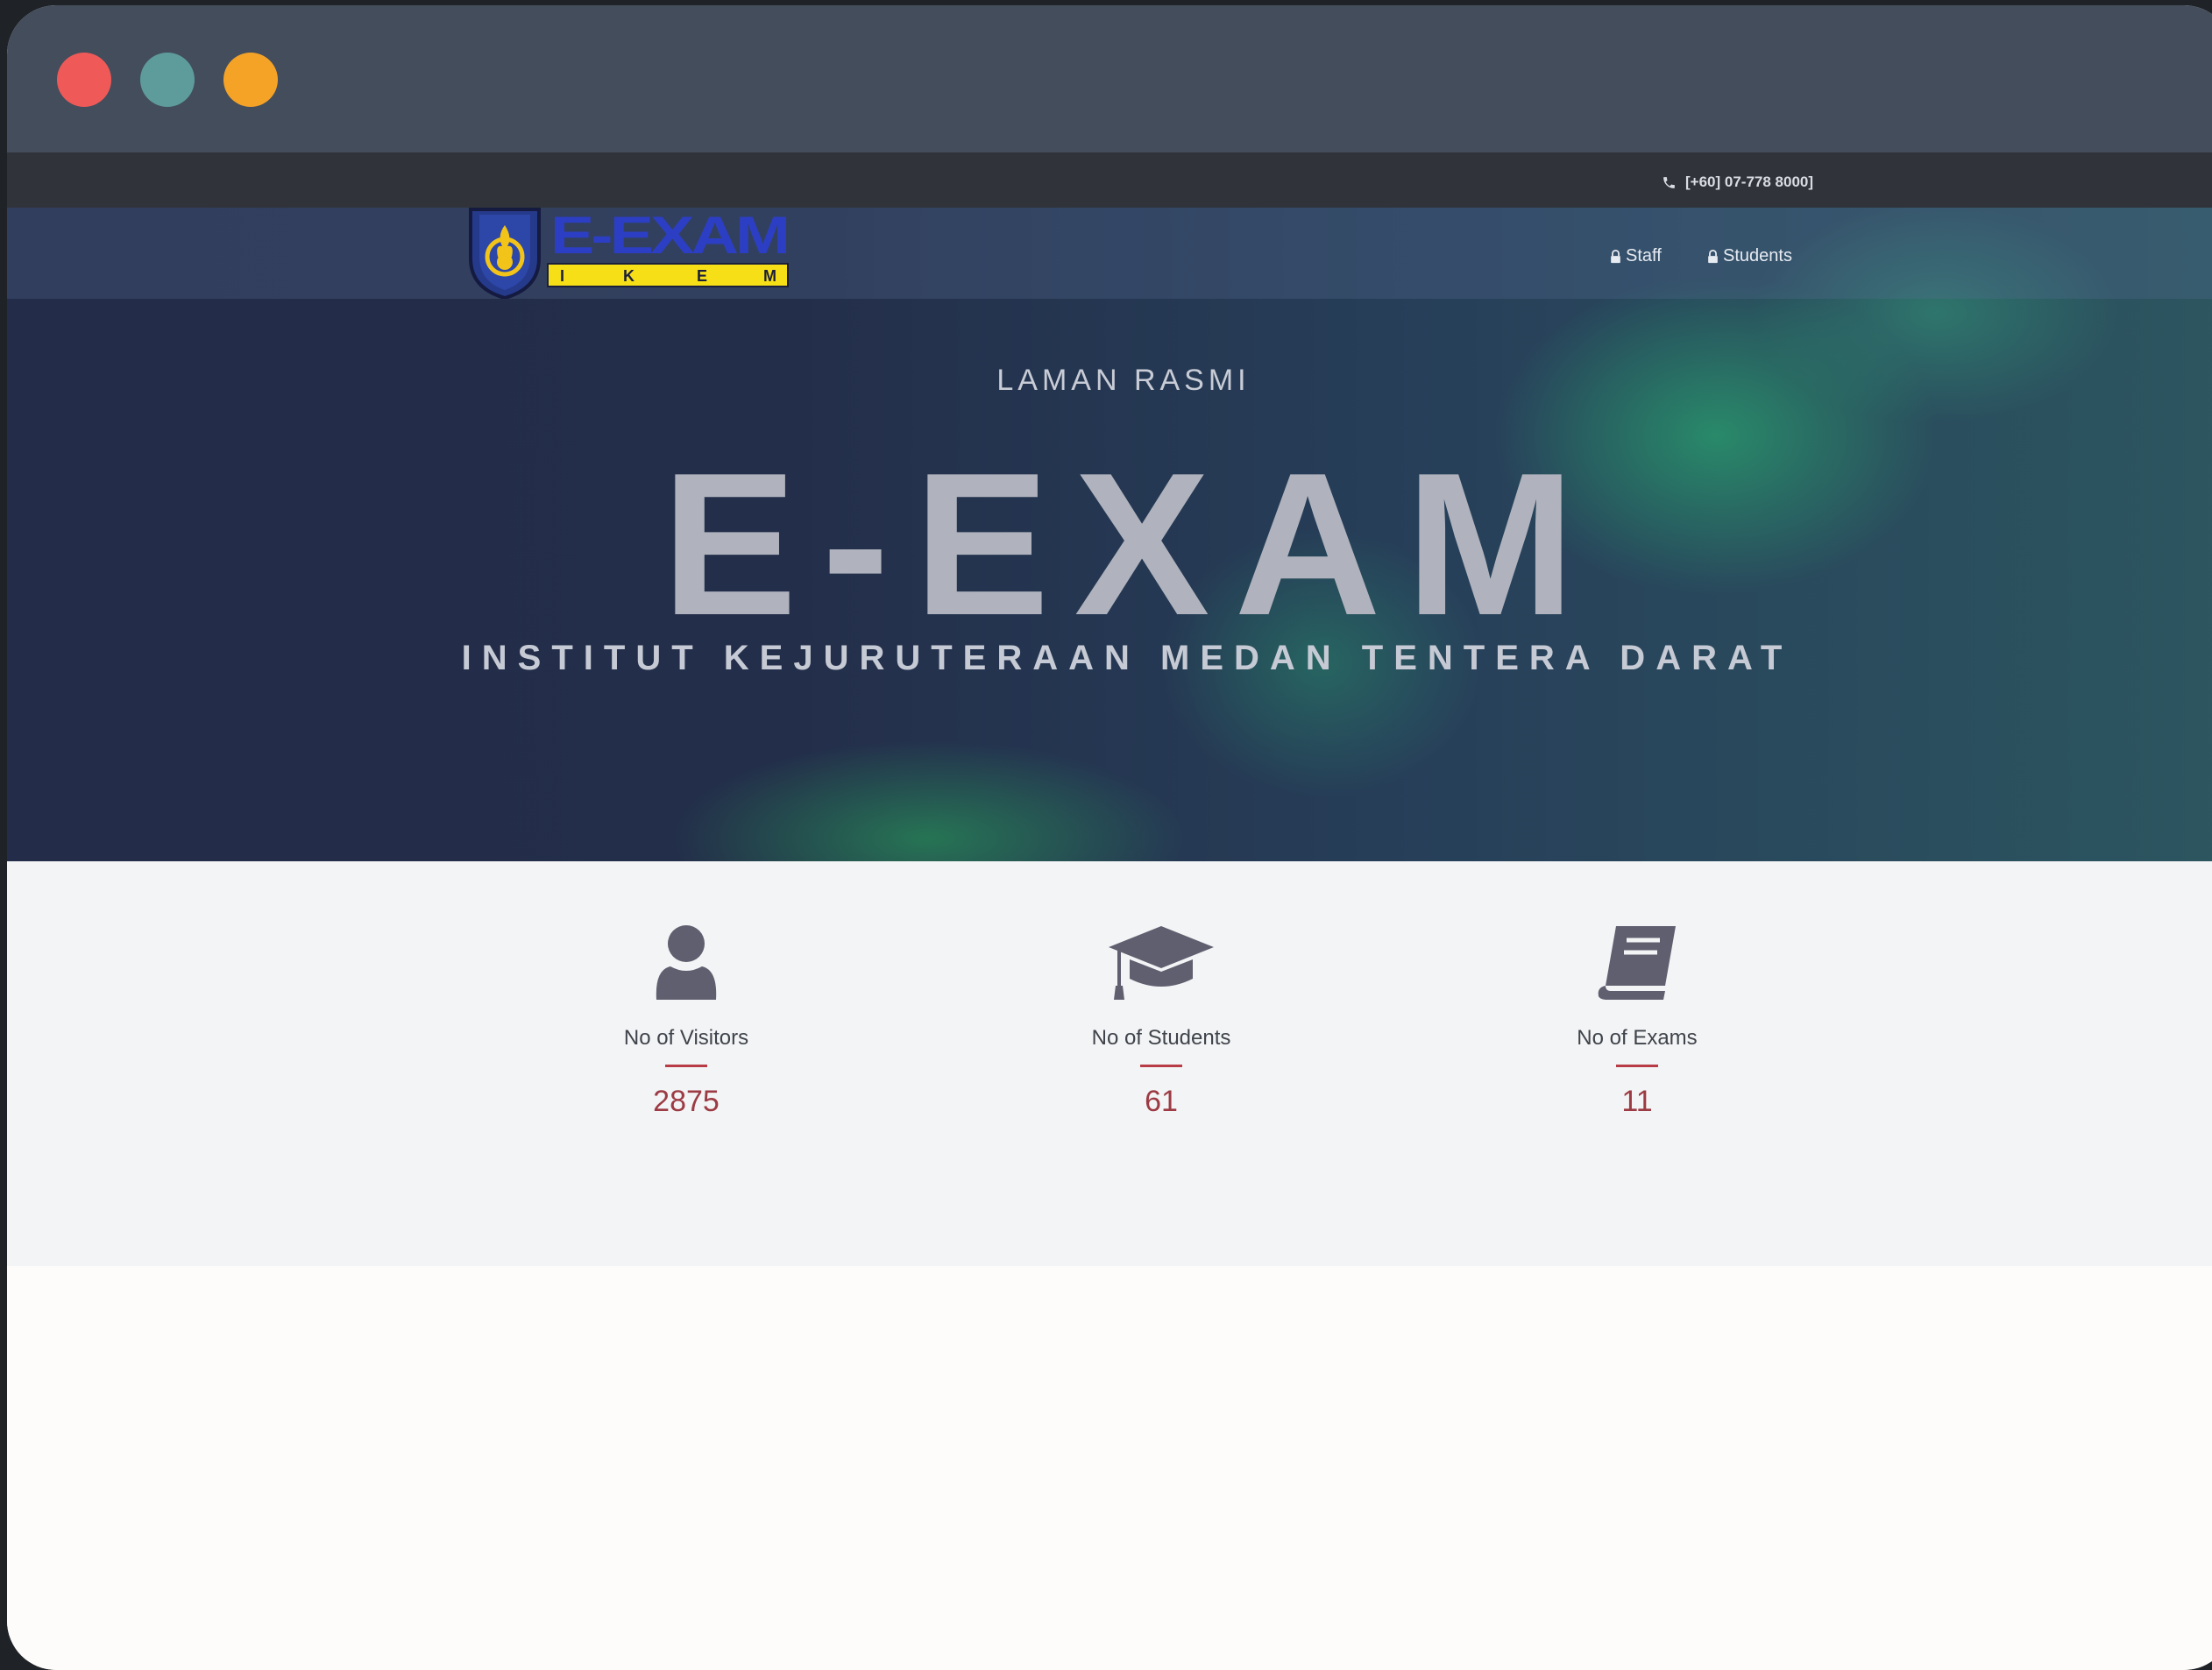 This screenshot has width=2212, height=1670. I want to click on nav-link-label: Staff, so click(1644, 255).